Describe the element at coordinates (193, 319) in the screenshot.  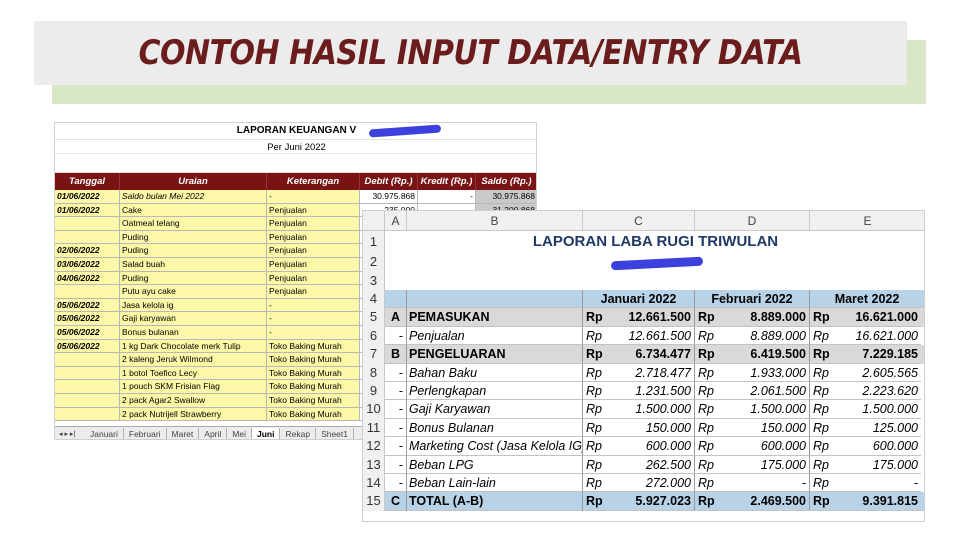
I see `ledger-desc-cell: Gaji karyawan` at that location.